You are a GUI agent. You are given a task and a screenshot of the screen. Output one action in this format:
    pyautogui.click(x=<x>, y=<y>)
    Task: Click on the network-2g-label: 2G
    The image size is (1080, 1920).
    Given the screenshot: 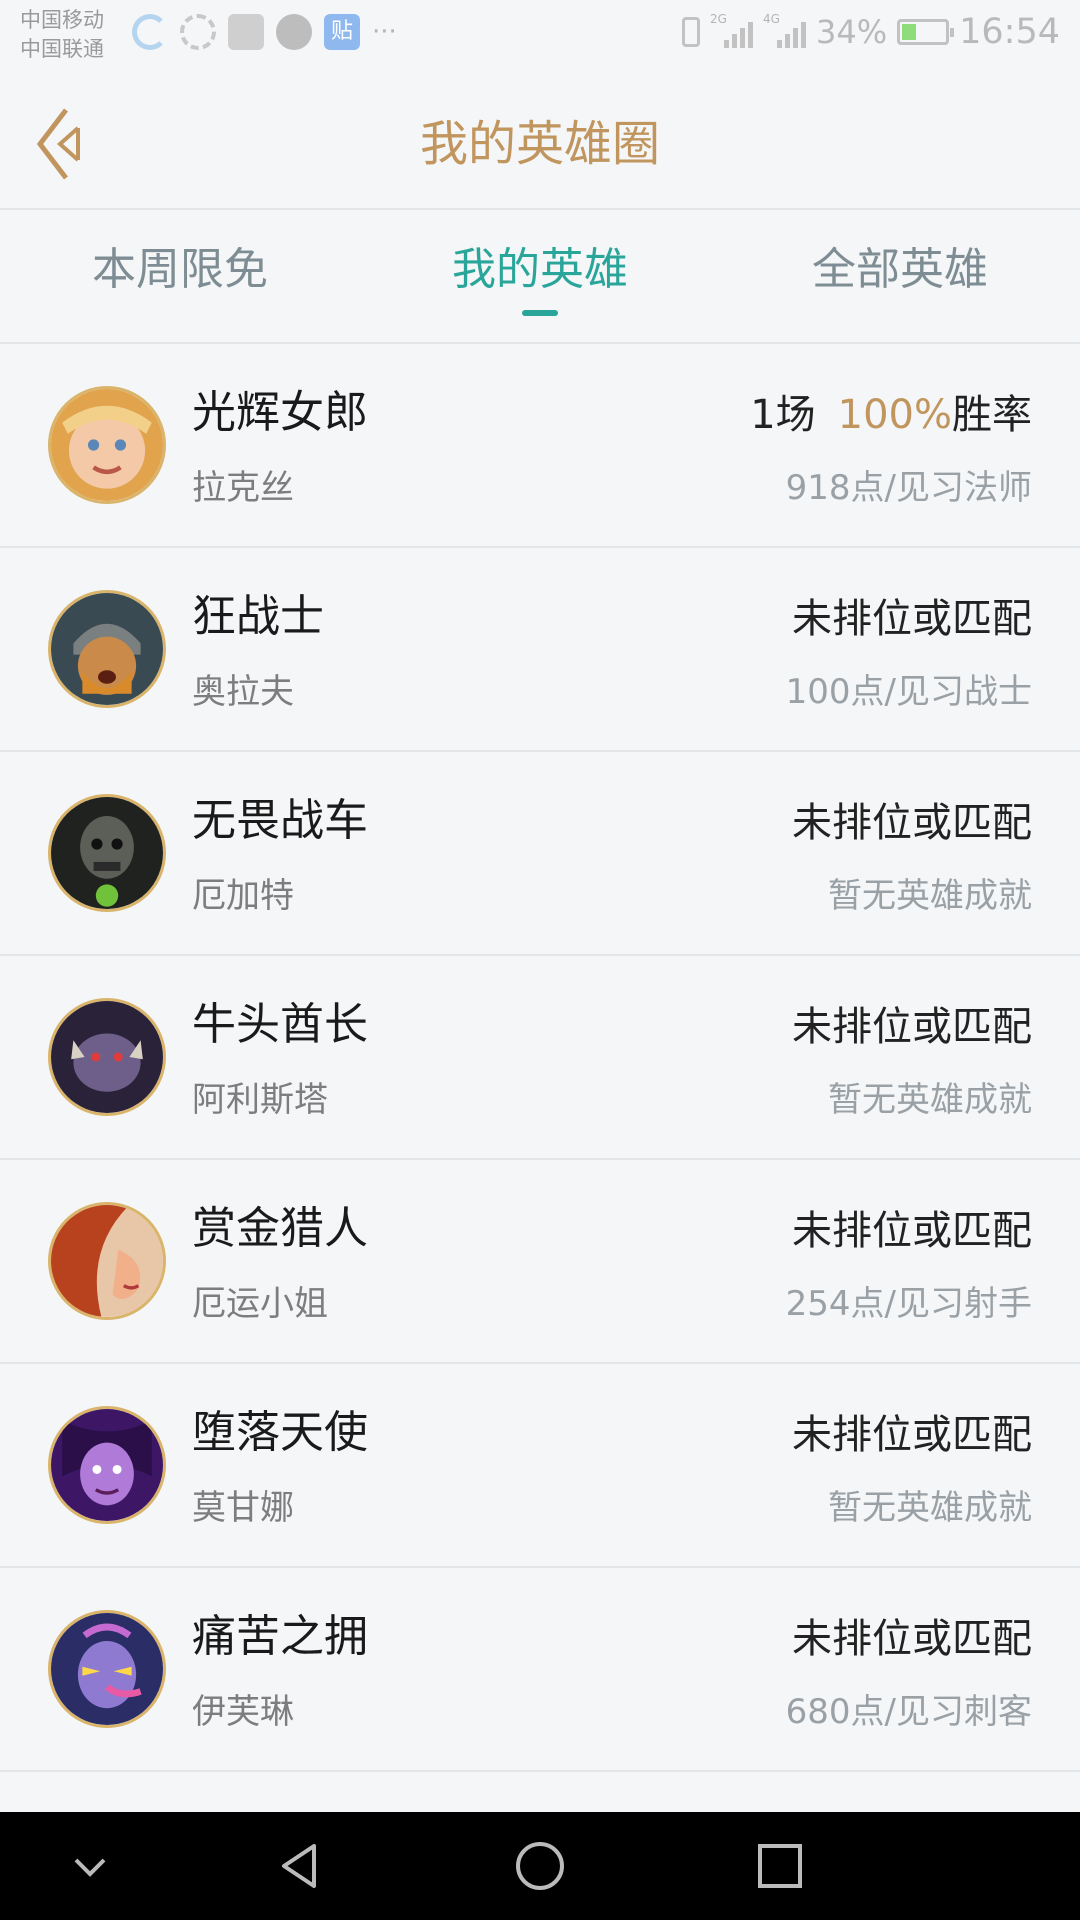 What is the action you would take?
    pyautogui.click(x=718, y=19)
    